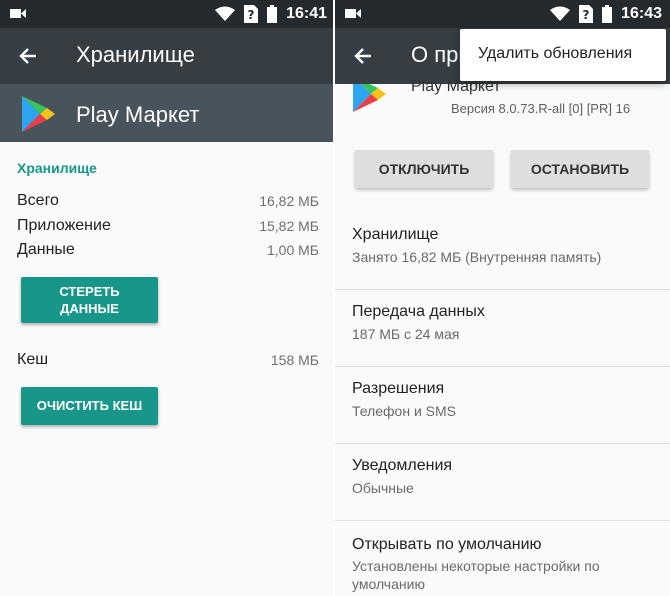 Image resolution: width=670 pixels, height=596 pixels. What do you see at coordinates (502, 14) in the screenshot?
I see `status-bar: ? 16:43` at bounding box center [502, 14].